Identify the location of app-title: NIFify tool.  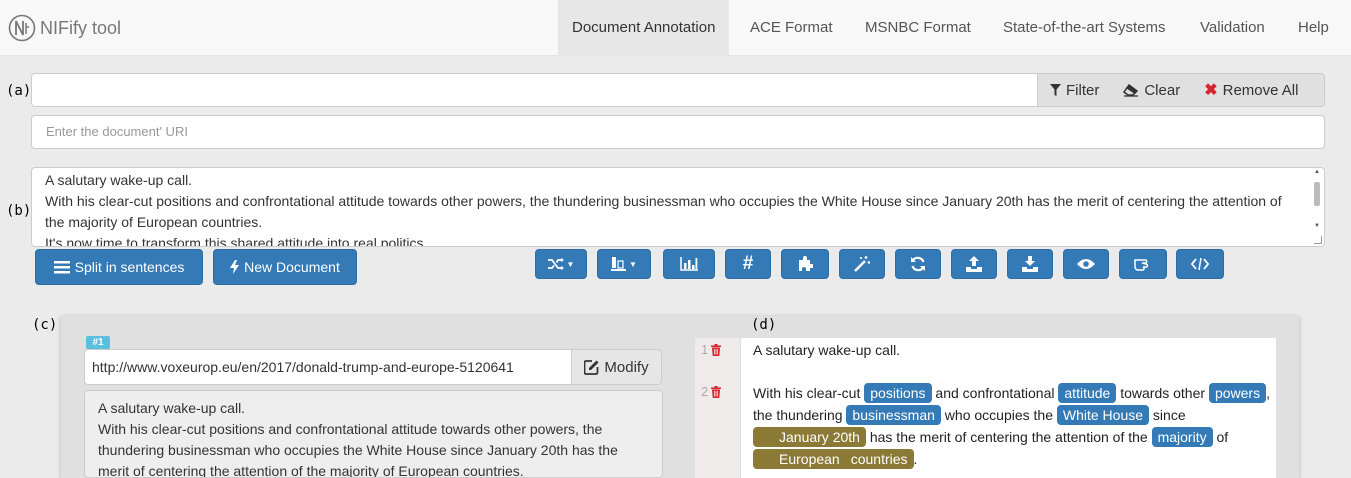
(81, 28).